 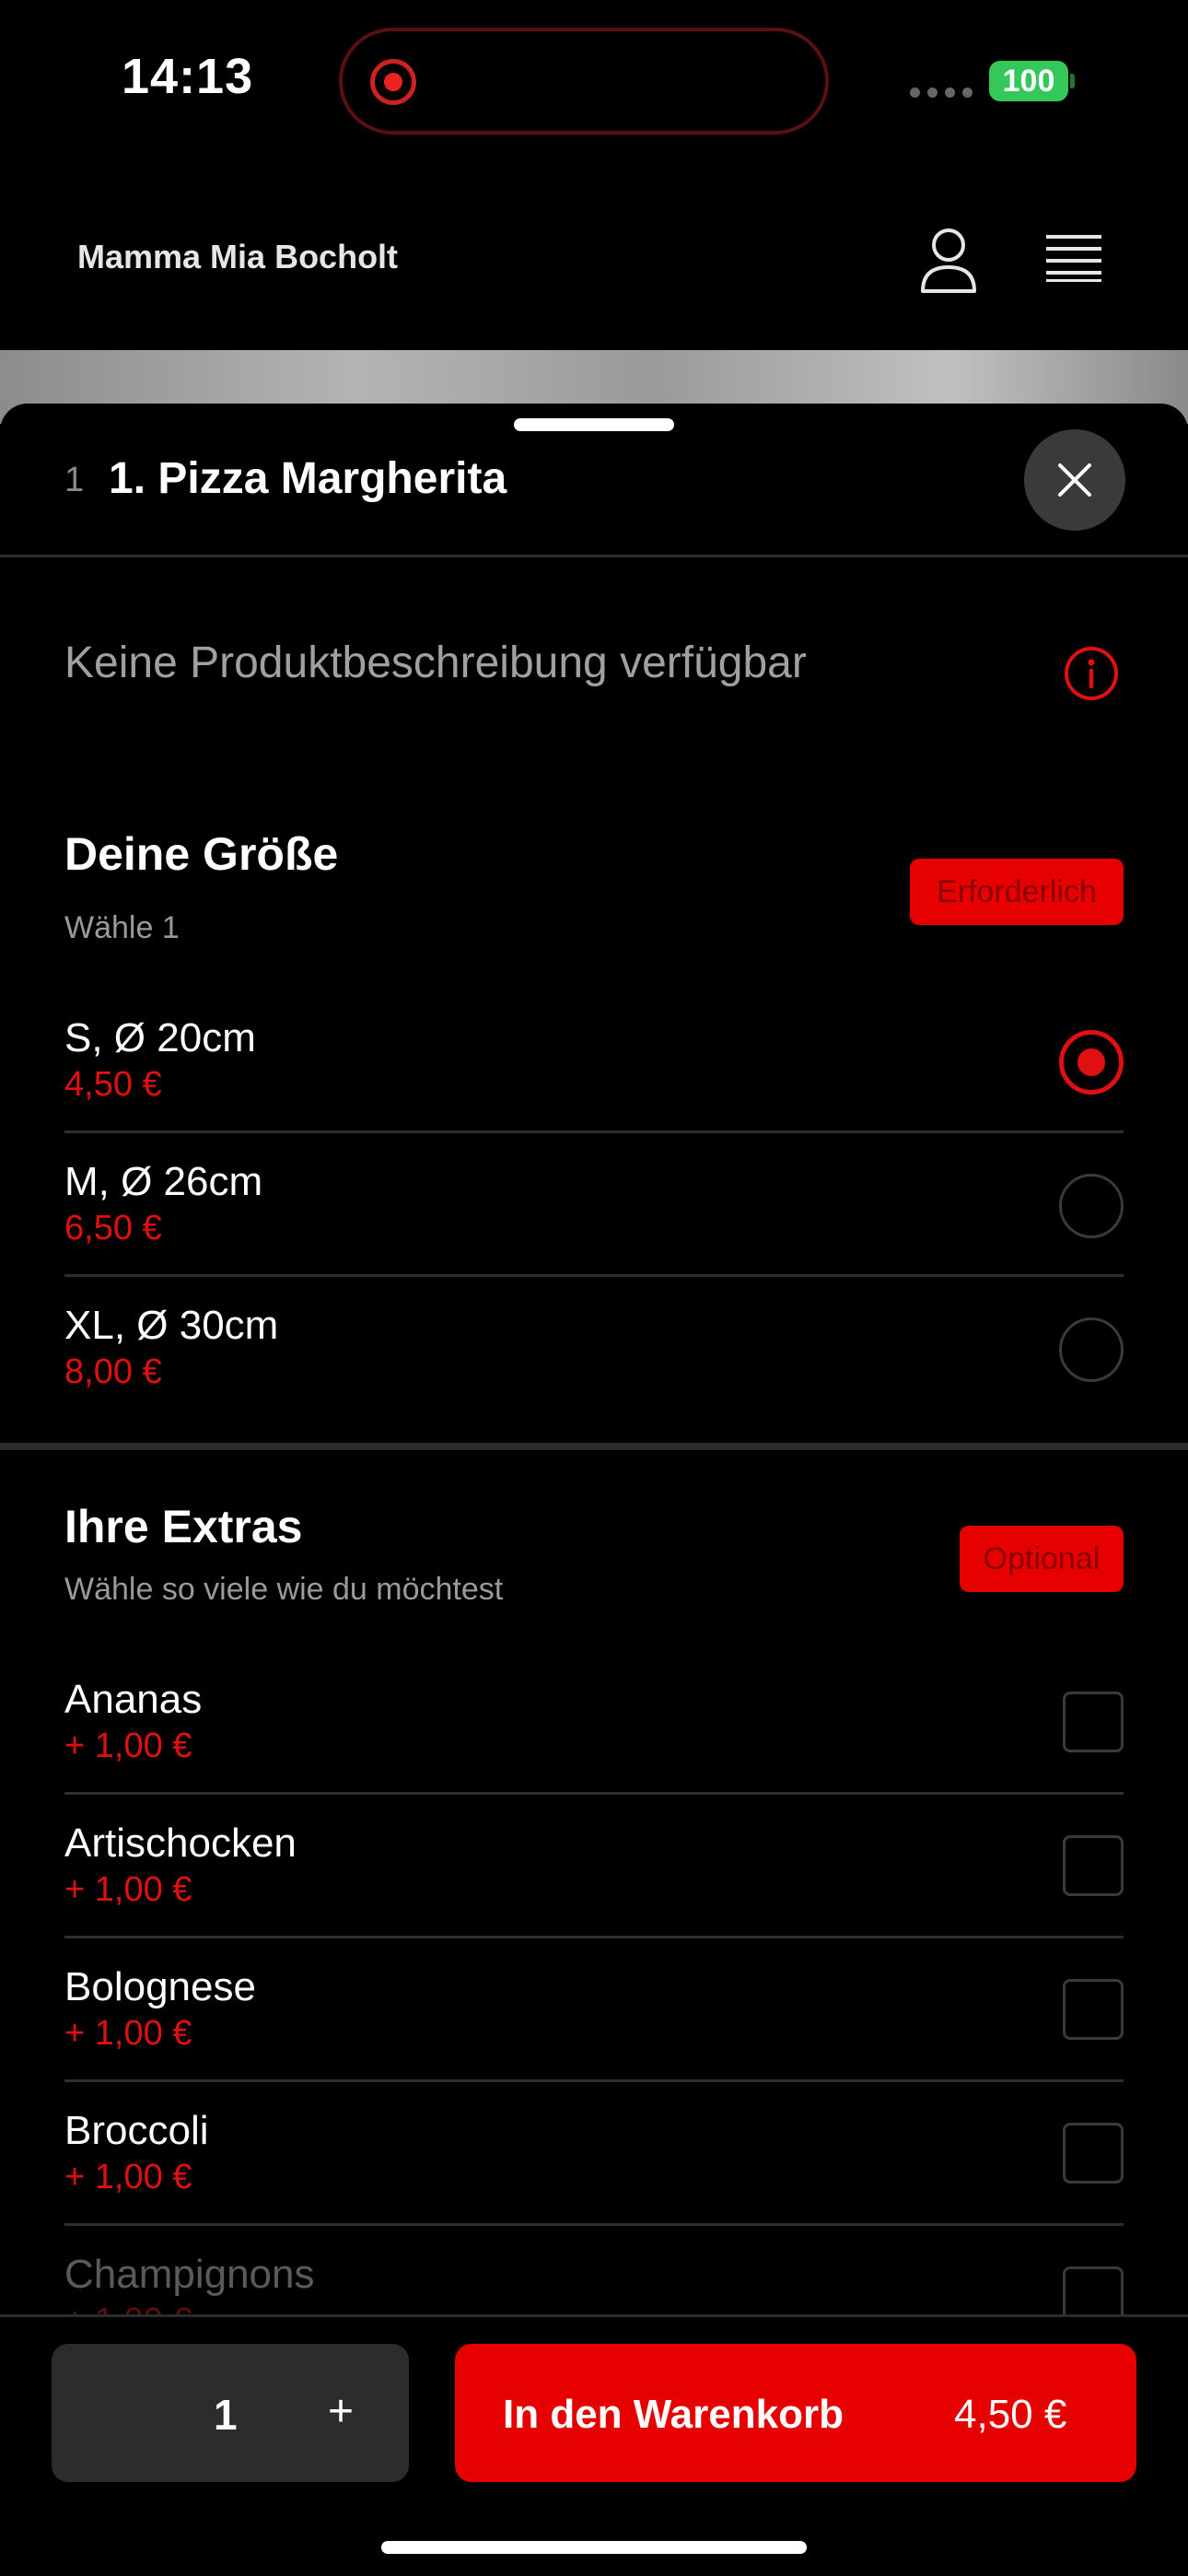 What do you see at coordinates (237, 257) in the screenshot?
I see `restaurant-name: Mamma Mia Bocholt` at bounding box center [237, 257].